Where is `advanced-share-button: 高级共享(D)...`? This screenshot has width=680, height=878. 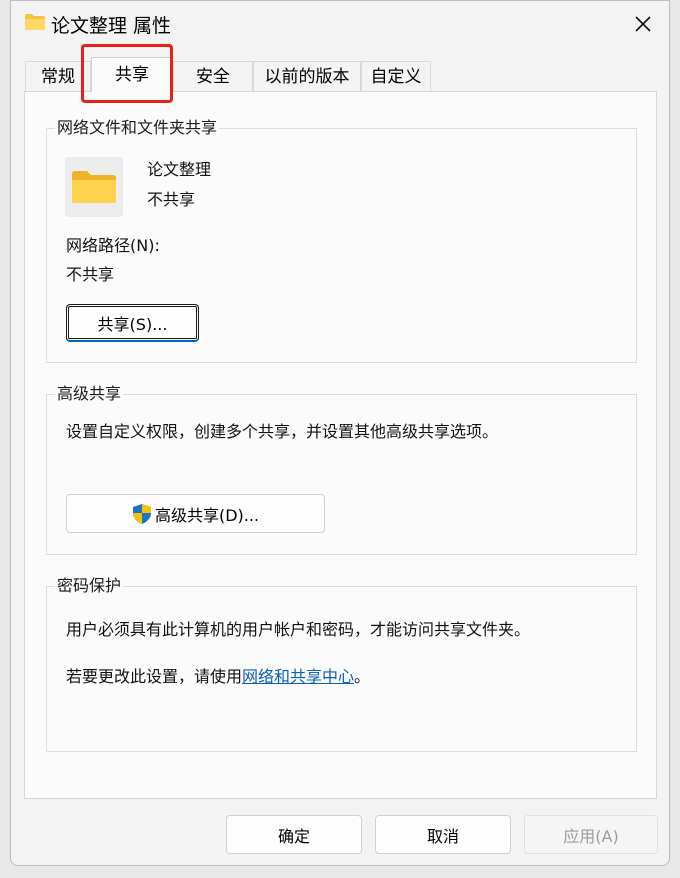
advanced-share-button: 高级共享(D)... is located at coordinates (195, 513).